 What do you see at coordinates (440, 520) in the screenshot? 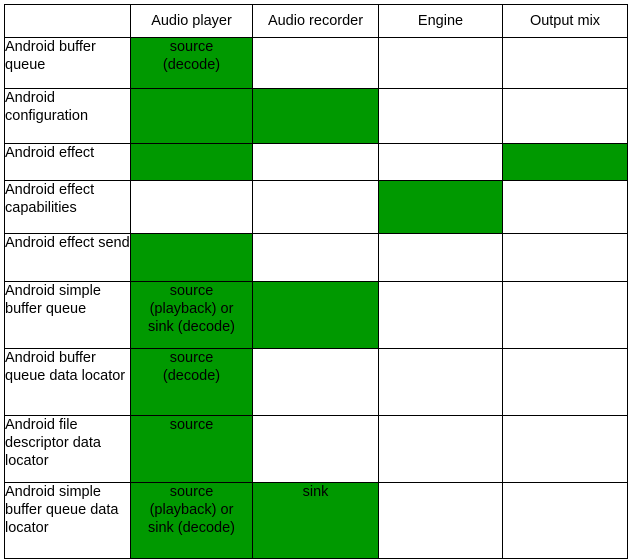
I see `cell-android-simple-buffer-queue-data-locator-engine` at bounding box center [440, 520].